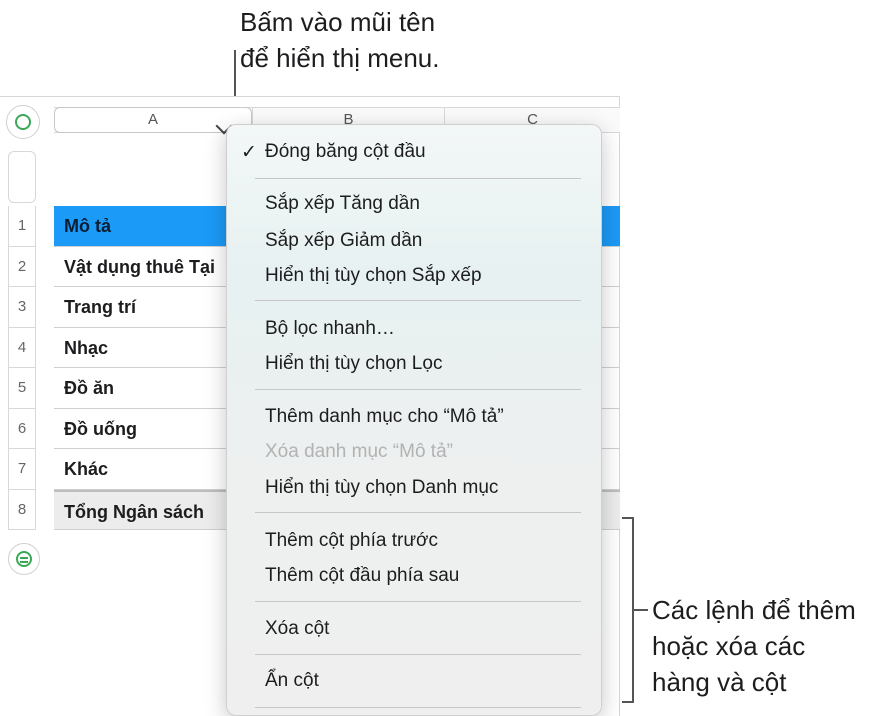  Describe the element at coordinates (22, 388) in the screenshot. I see `row-number: 5` at that location.